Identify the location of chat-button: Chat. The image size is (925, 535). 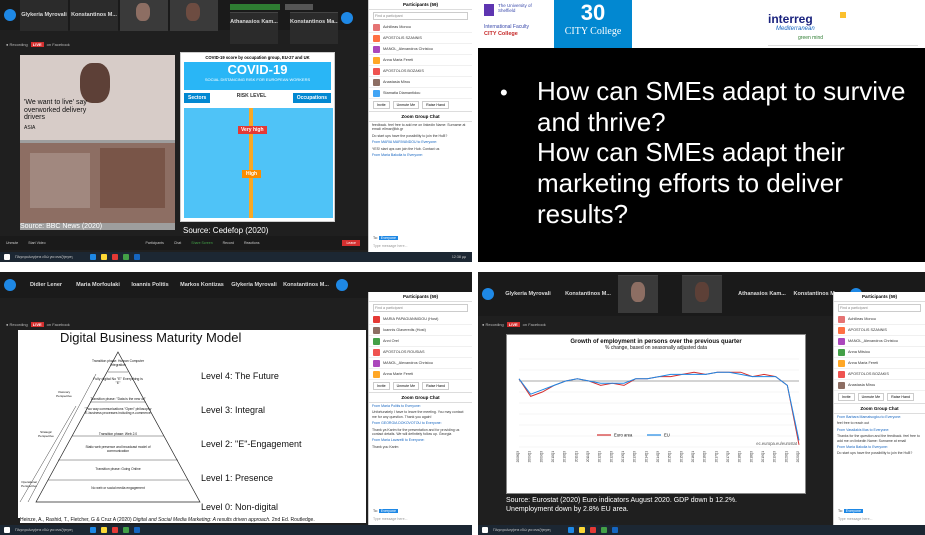
(177, 243).